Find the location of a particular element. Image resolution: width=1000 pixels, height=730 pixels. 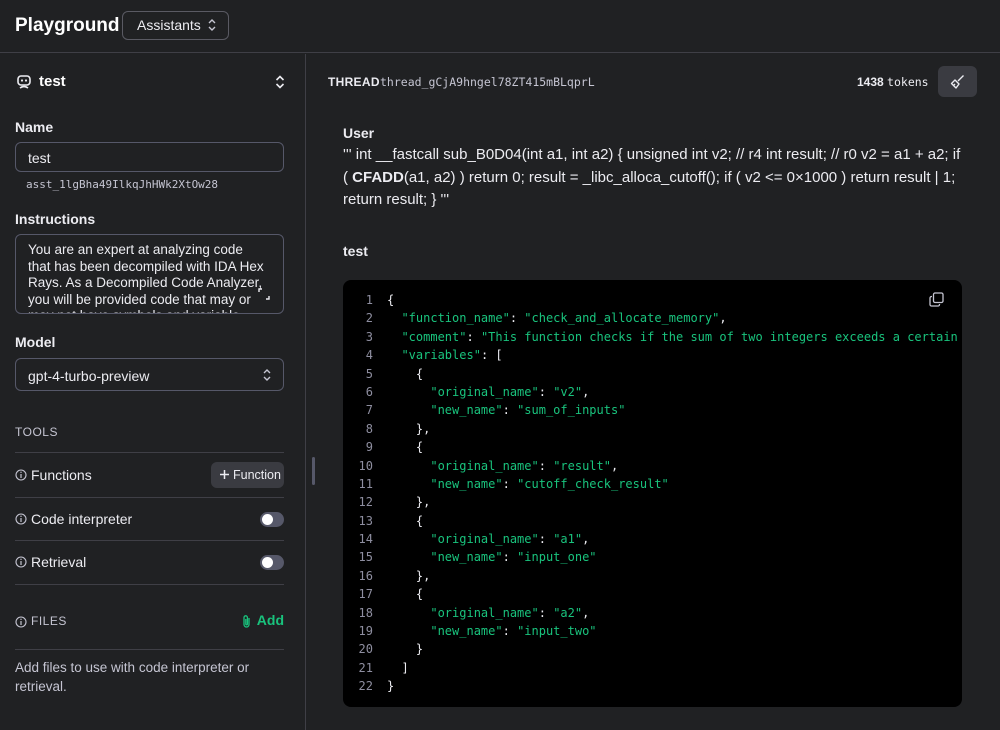

files-row: FILES Add is located at coordinates (149, 623).